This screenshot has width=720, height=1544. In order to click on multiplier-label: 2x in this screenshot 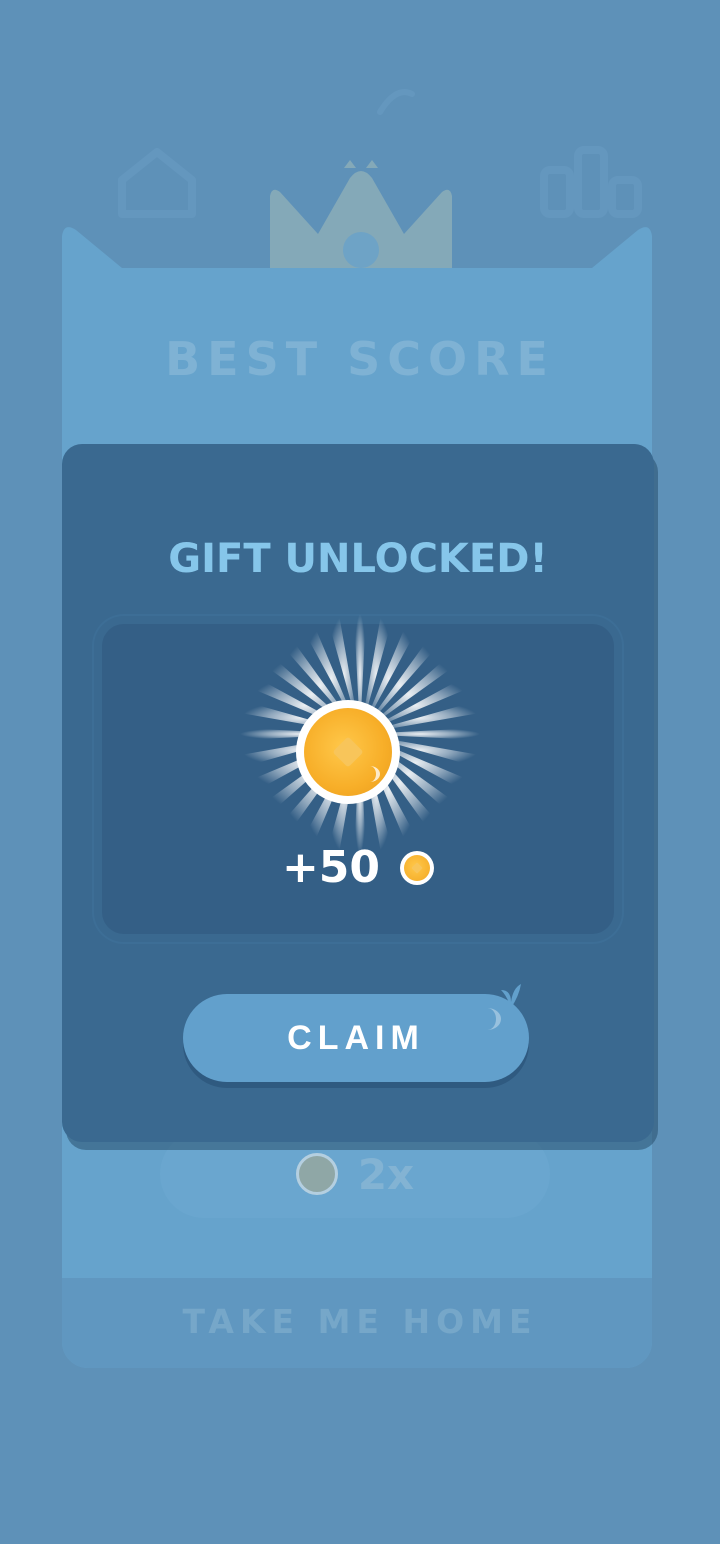, I will do `click(386, 1174)`.